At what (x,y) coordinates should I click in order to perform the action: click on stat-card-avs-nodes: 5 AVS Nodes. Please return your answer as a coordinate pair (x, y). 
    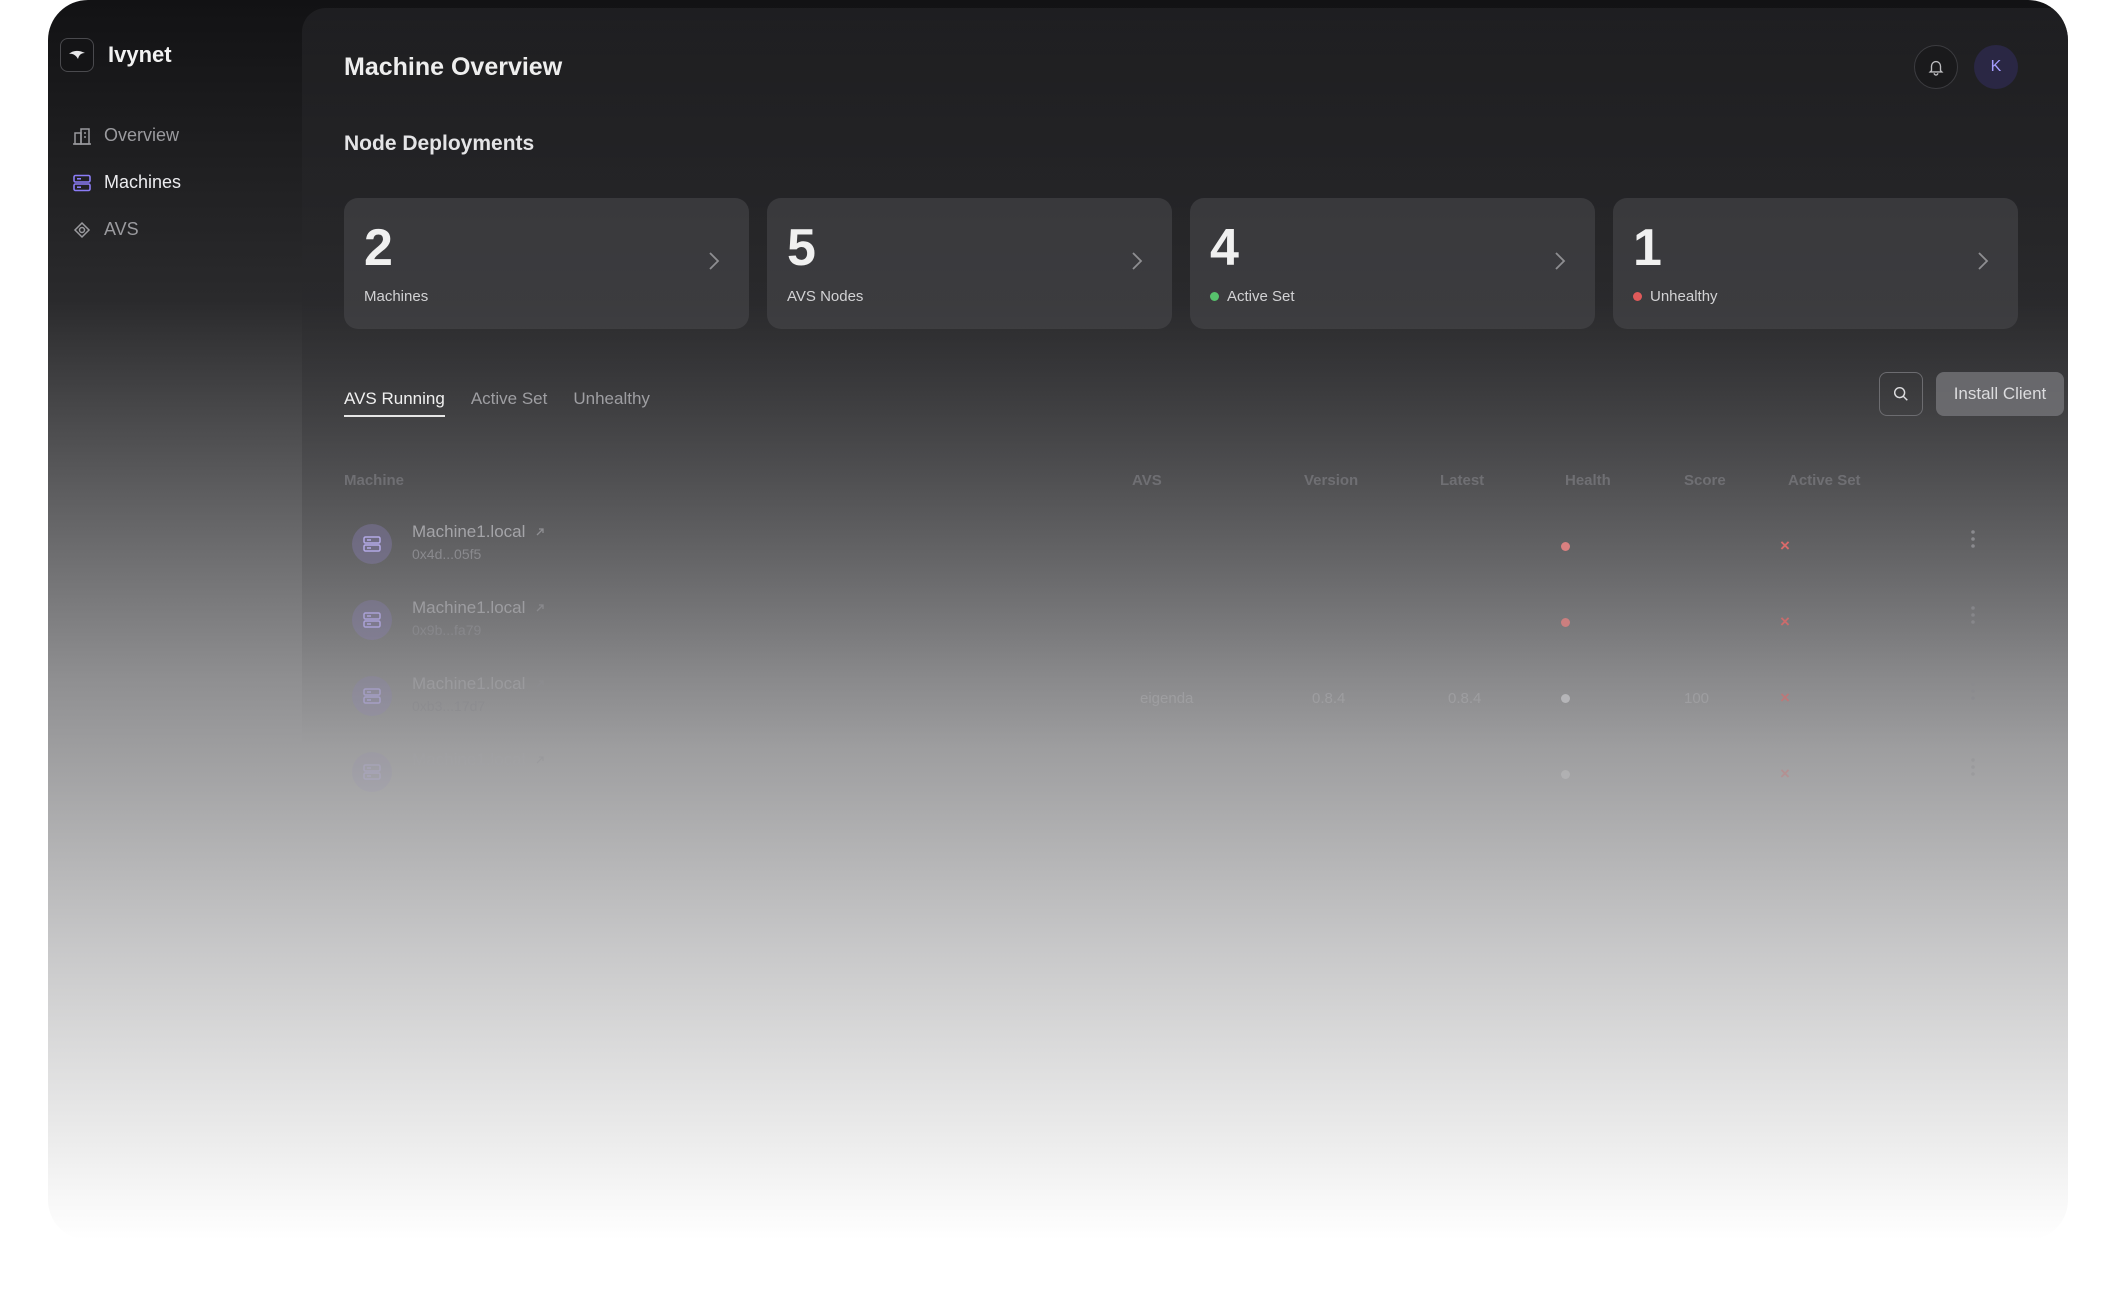
    Looking at the image, I should click on (969, 263).